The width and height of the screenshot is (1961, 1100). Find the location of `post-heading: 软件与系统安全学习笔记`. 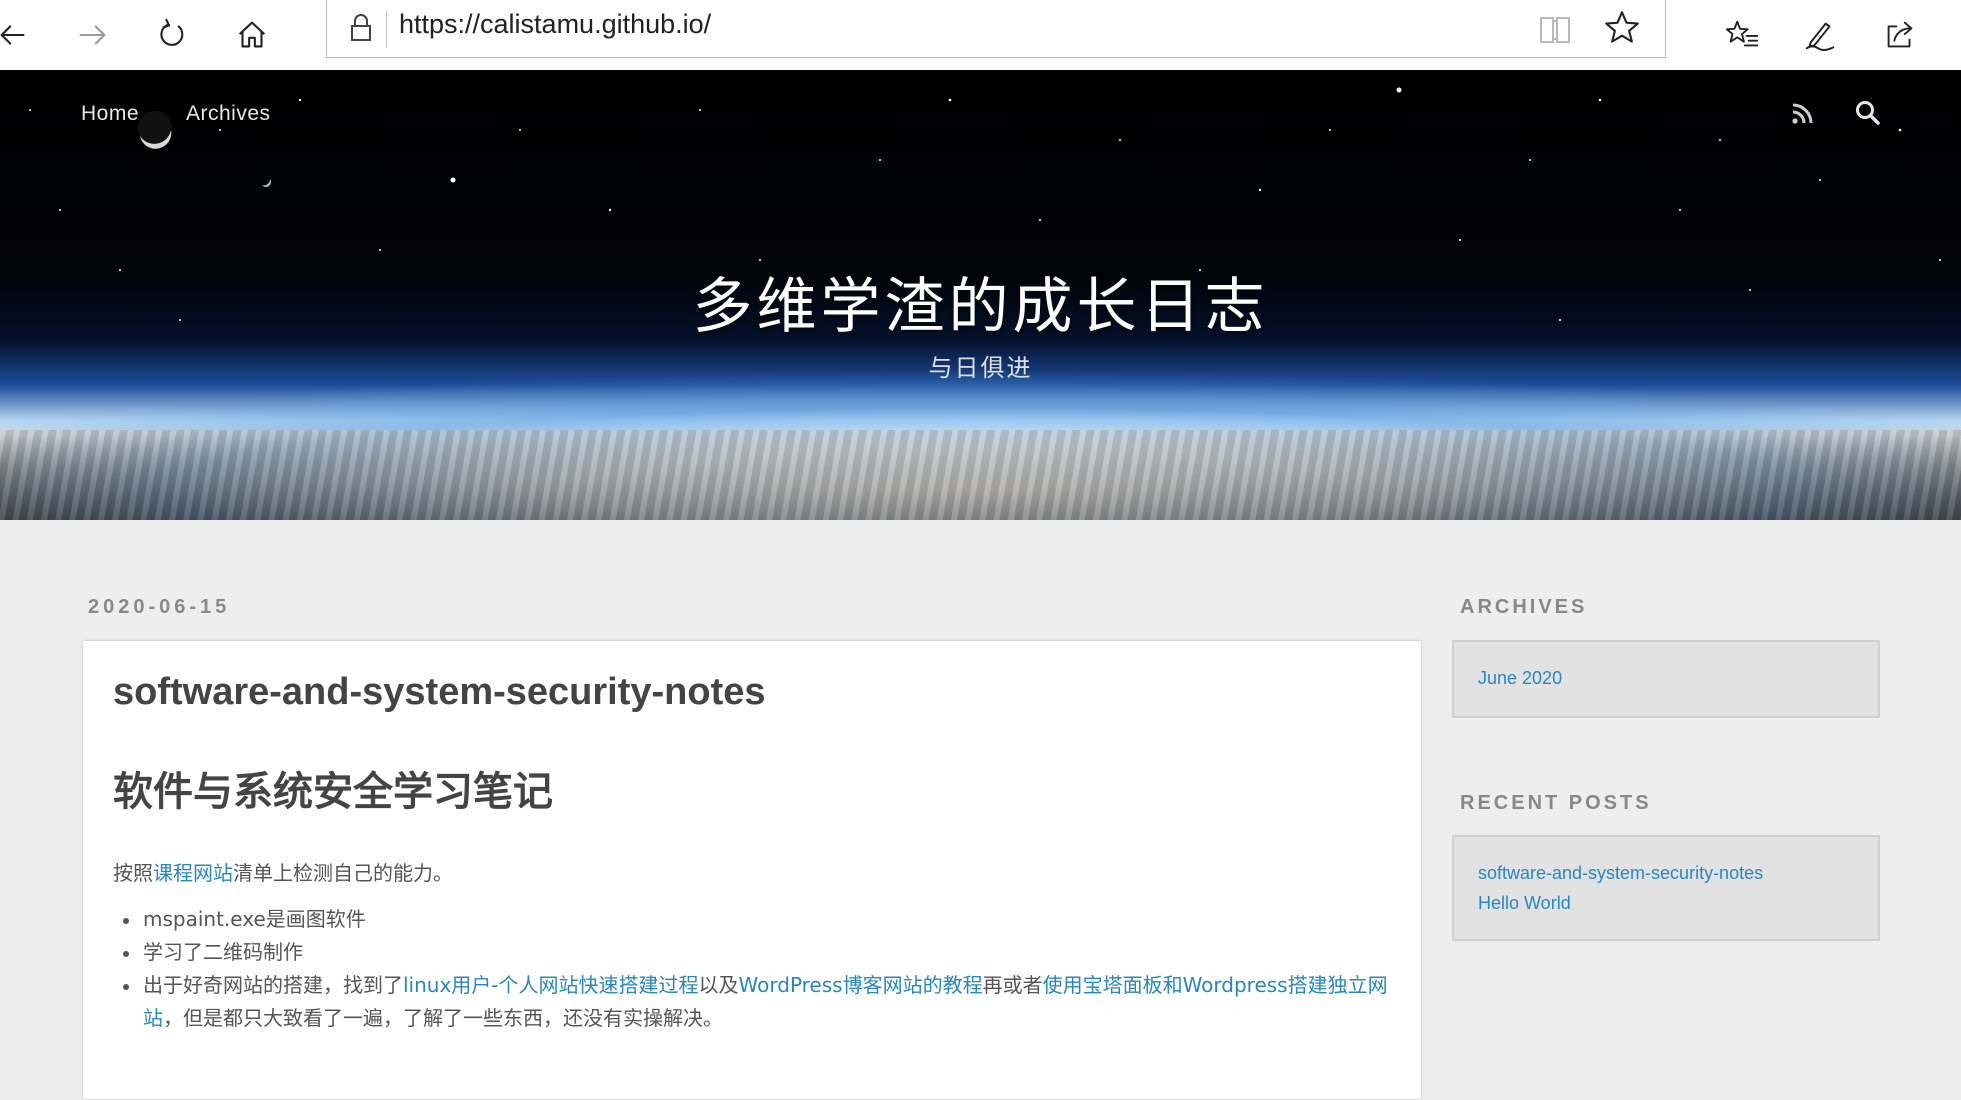

post-heading: 软件与系统安全学习笔记 is located at coordinates (333, 792).